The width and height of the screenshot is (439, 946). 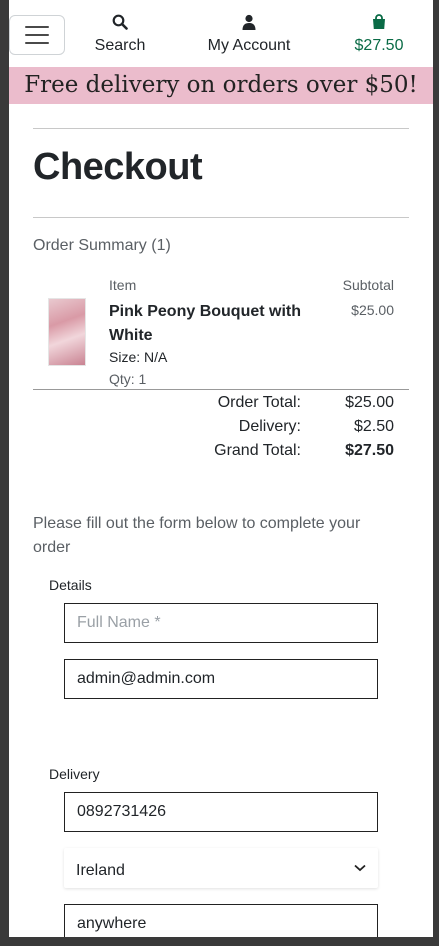 What do you see at coordinates (128, 379) in the screenshot?
I see `product-qty: Qty: 1` at bounding box center [128, 379].